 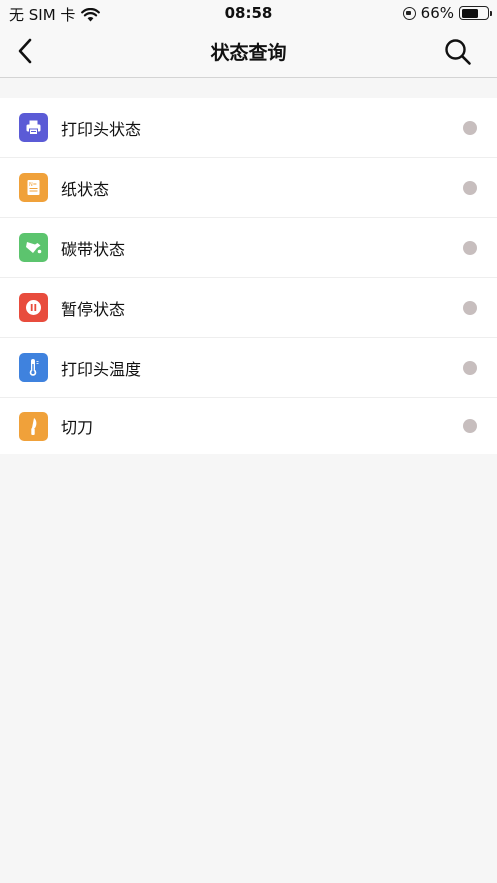 I want to click on paper-icon: N=, so click(x=33, y=187).